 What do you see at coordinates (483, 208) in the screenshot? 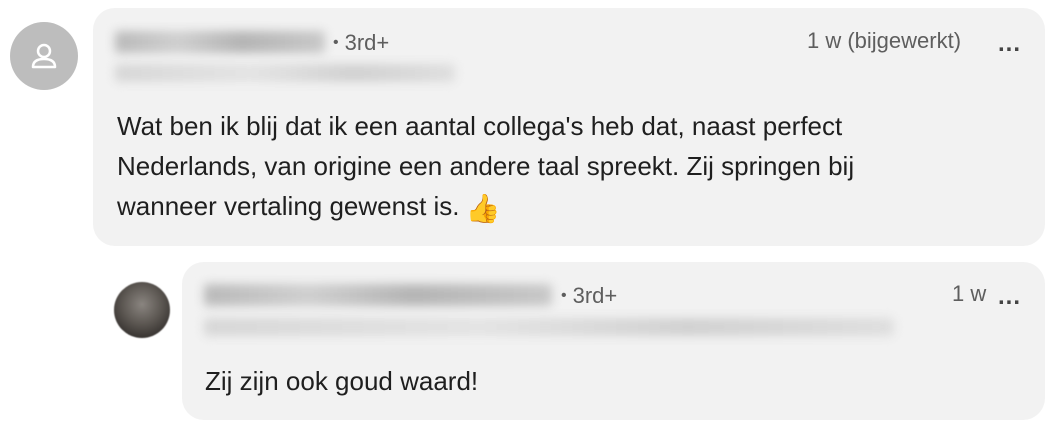
I see `thumbs-up-icon: 👍` at bounding box center [483, 208].